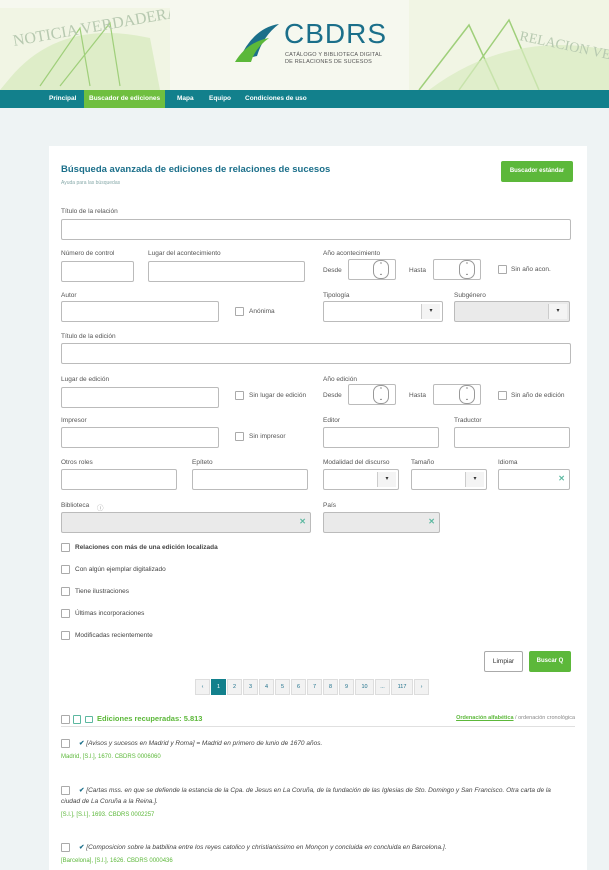 The height and width of the screenshot is (870, 609). I want to click on label-hasta-acon: Hasta, so click(417, 270).